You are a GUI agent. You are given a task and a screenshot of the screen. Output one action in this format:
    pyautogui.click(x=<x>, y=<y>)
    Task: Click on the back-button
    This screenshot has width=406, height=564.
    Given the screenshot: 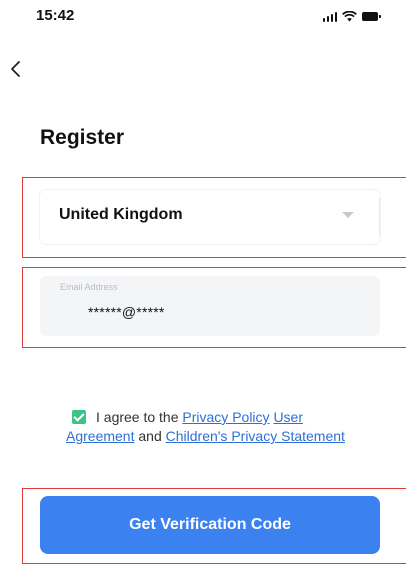 What is the action you would take?
    pyautogui.click(x=17, y=69)
    